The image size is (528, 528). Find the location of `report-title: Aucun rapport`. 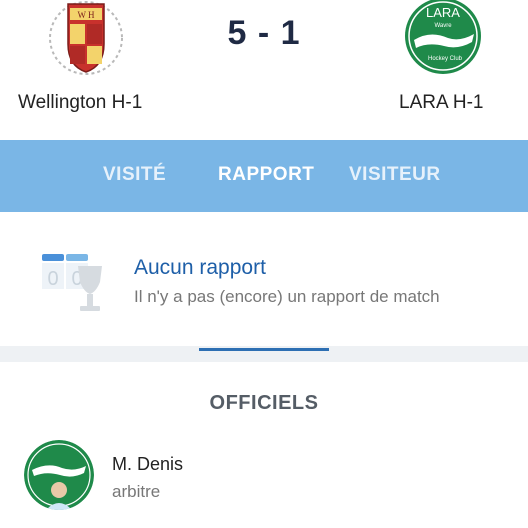

report-title: Aucun rapport is located at coordinates (200, 267).